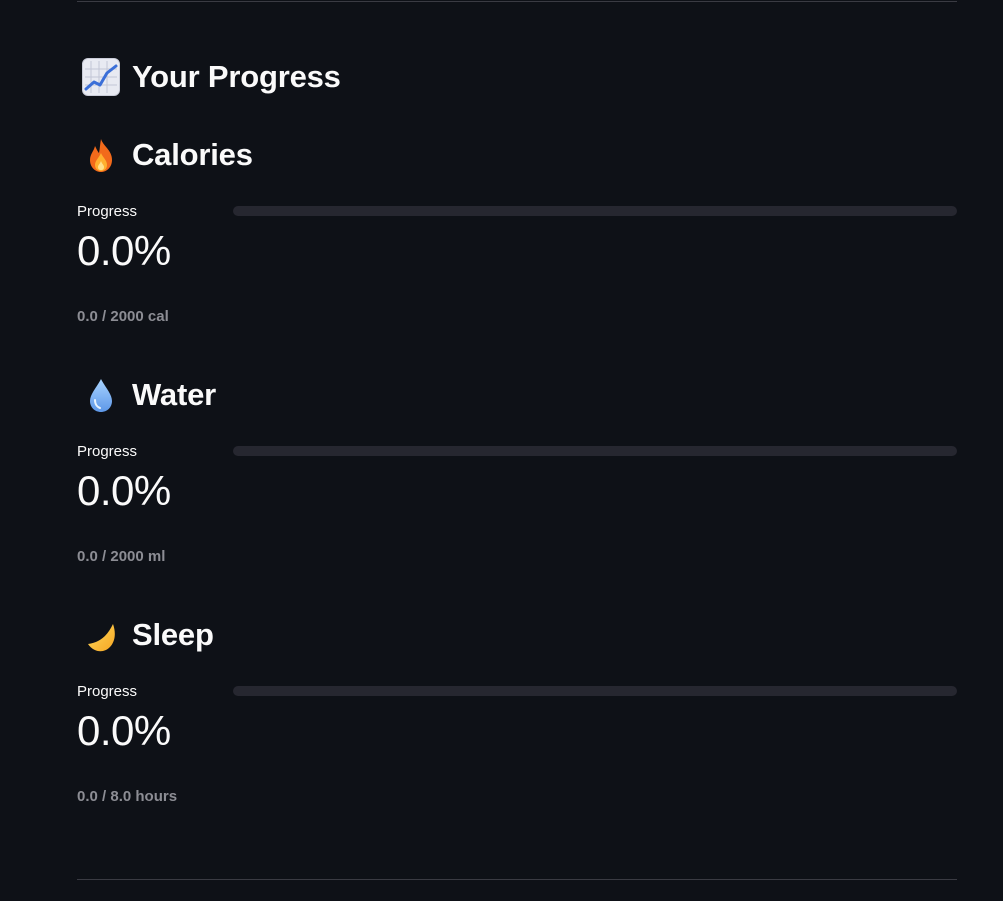 The image size is (1003, 901). Describe the element at coordinates (101, 635) in the screenshot. I see `crescent-moon-icon` at that location.